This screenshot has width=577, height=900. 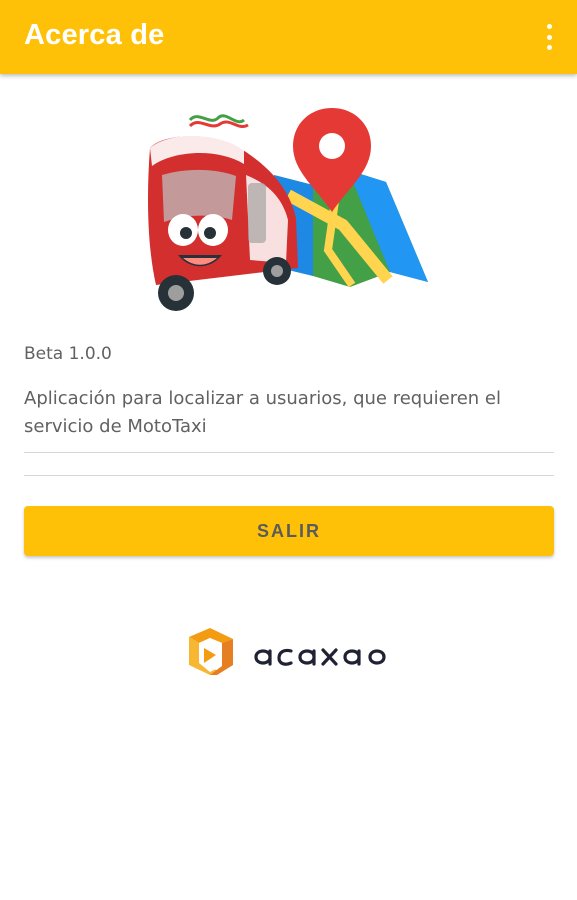 I want to click on acaxao-logo, so click(x=287, y=651).